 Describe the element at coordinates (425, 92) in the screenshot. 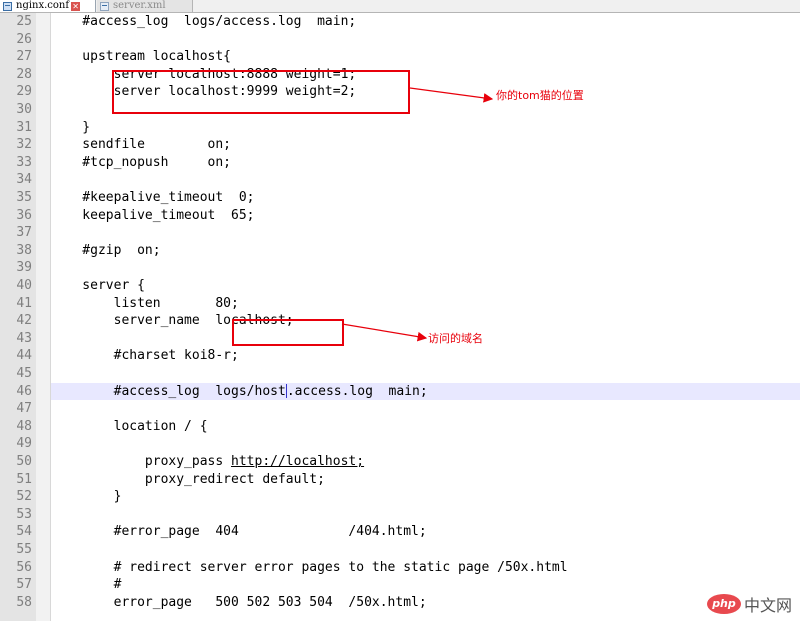

I see `code-text: server localhost:9999 weight=2;` at that location.